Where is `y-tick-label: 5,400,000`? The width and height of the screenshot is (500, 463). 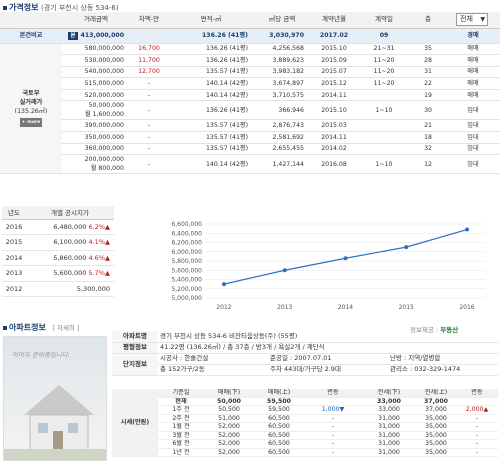 y-tick-label: 5,400,000 is located at coordinates (186, 280).